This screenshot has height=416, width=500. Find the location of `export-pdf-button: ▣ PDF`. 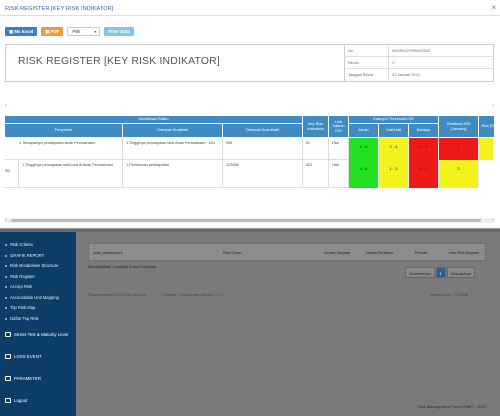

export-pdf-button: ▣ PDF is located at coordinates (52, 31).